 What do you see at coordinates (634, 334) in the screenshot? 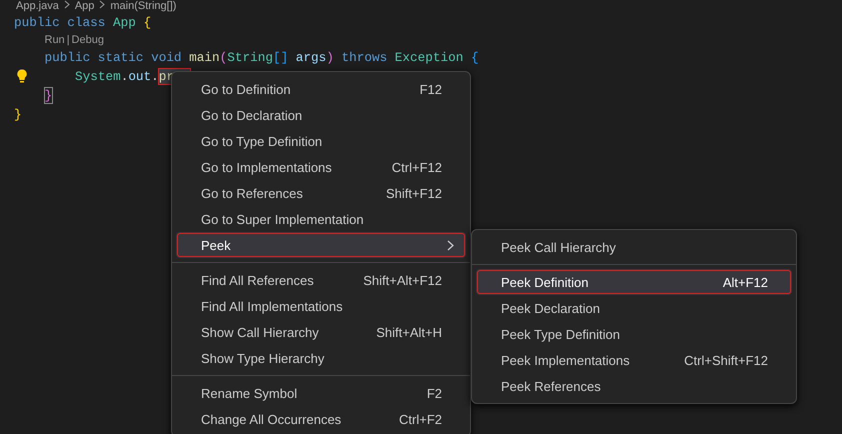
I see `menu-item: Peek Type Definition` at bounding box center [634, 334].